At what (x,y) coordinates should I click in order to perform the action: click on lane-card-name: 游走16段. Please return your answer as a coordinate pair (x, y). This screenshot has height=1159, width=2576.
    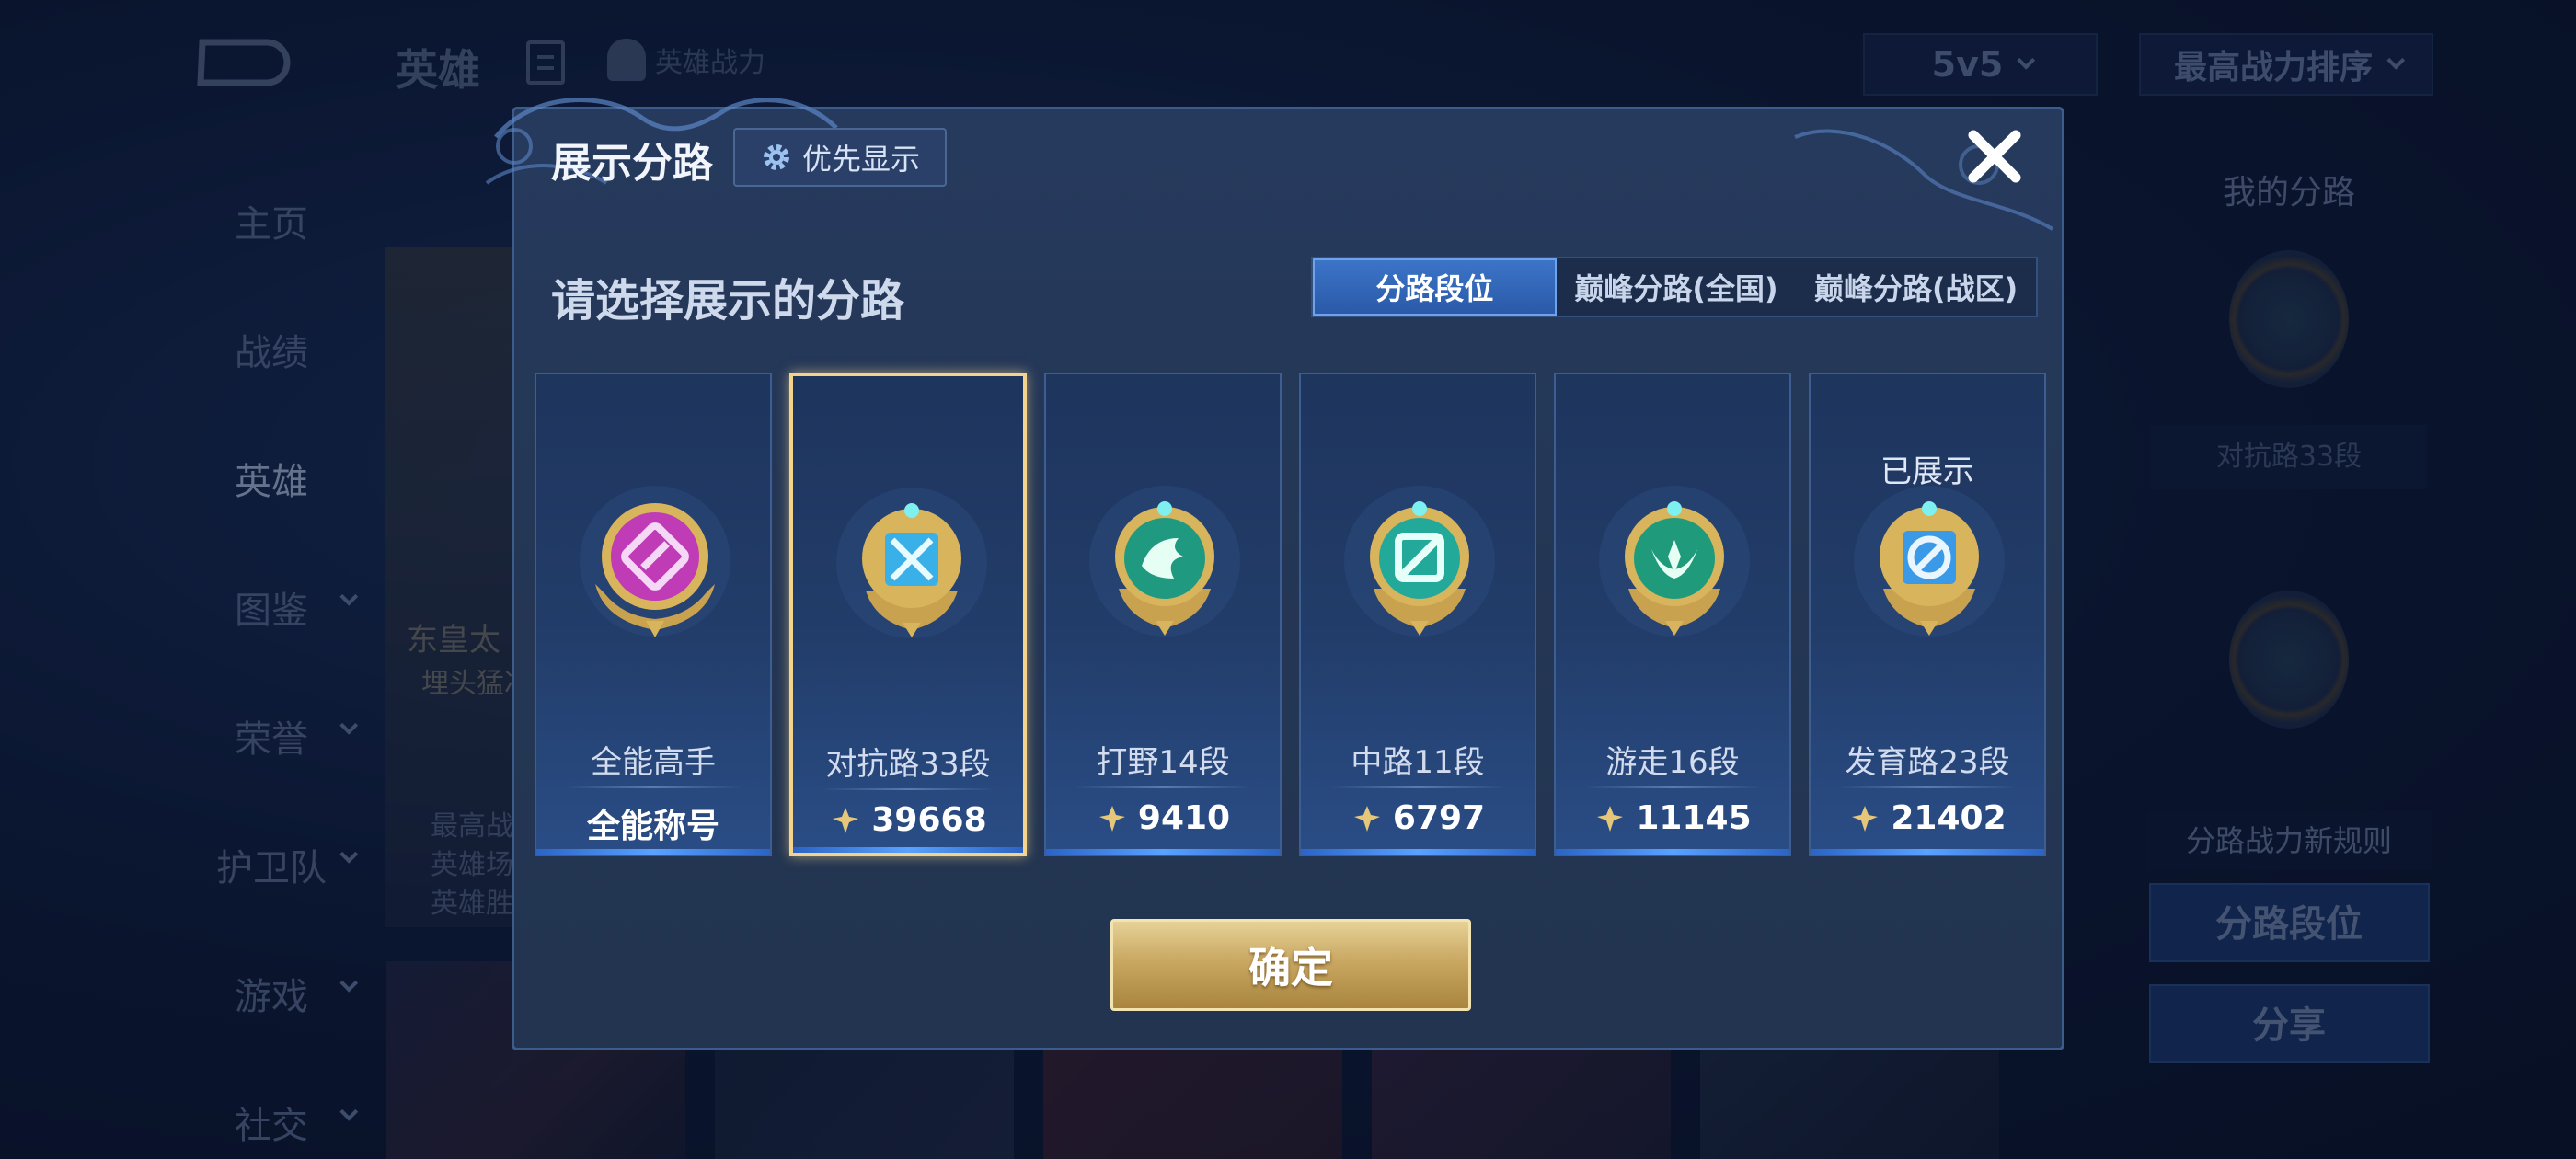
    Looking at the image, I should click on (1672, 762).